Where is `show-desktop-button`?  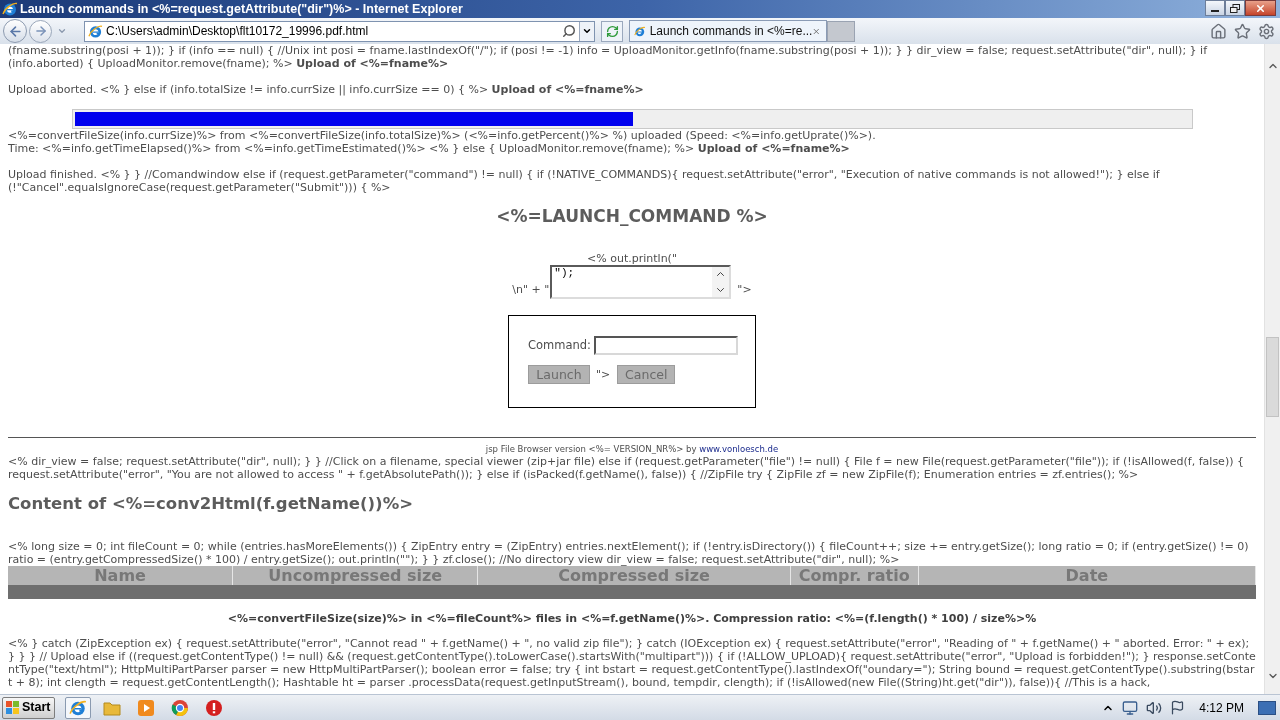
show-desktop-button is located at coordinates (1267, 707).